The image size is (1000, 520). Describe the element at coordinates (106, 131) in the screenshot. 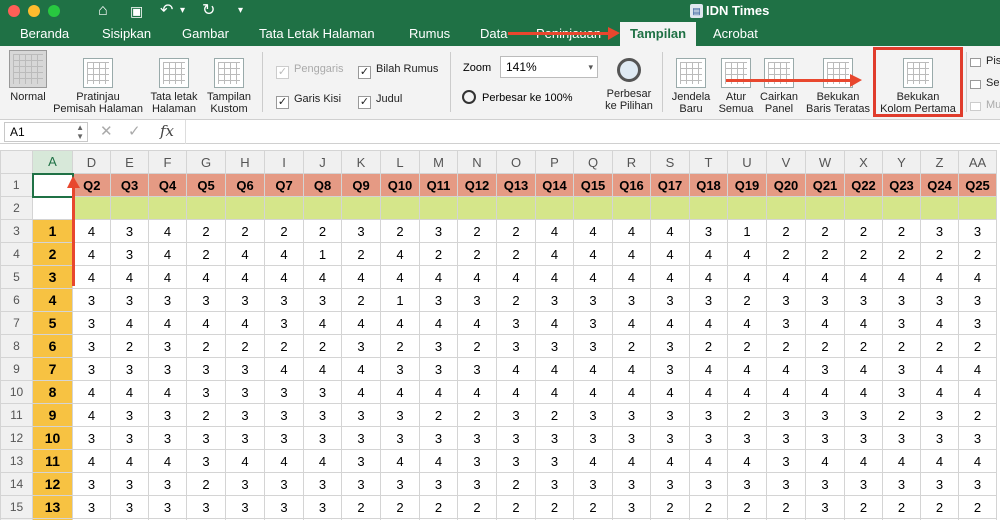

I see `cancel-formula-icon: ✕` at that location.